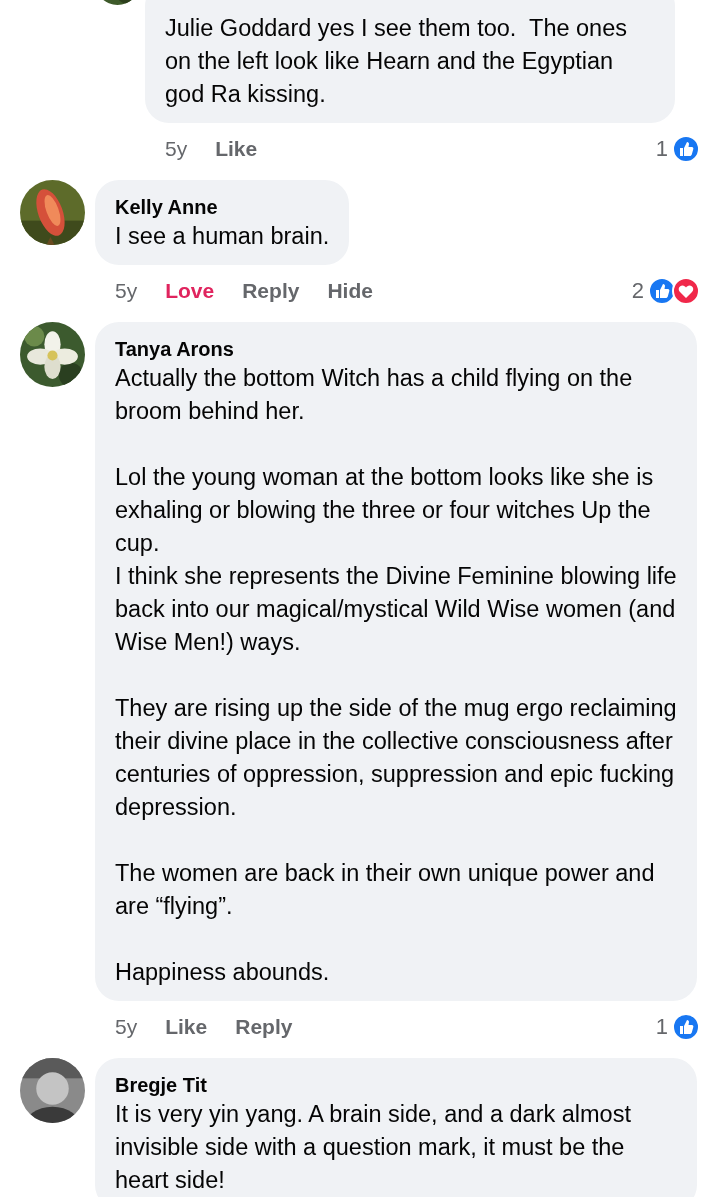 This screenshot has width=720, height=1197. Describe the element at coordinates (222, 207) in the screenshot. I see `author-name: Kelly Anne` at that location.